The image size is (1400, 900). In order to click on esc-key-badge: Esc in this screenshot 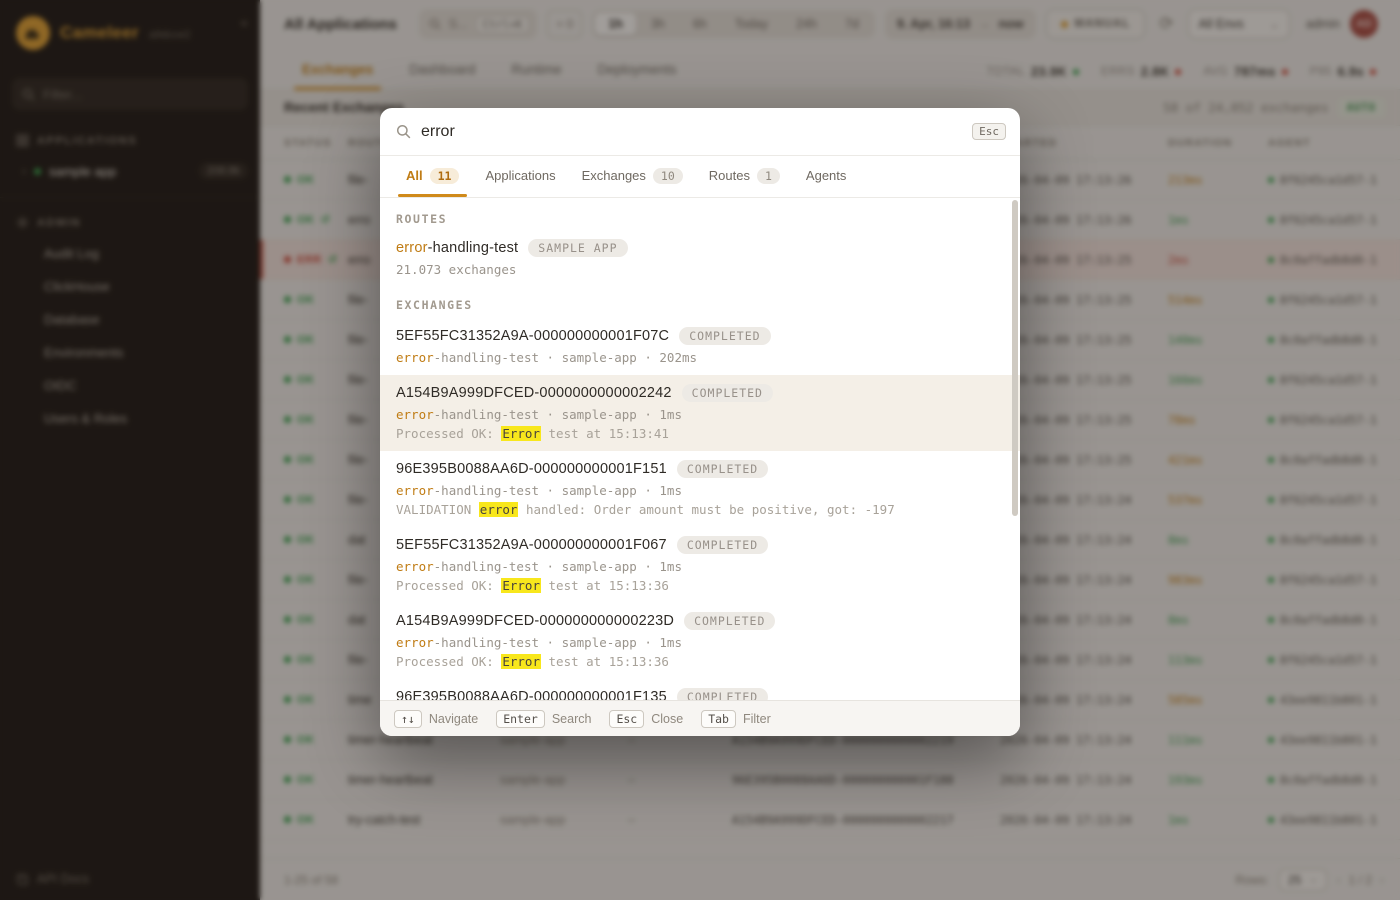, I will do `click(989, 131)`.